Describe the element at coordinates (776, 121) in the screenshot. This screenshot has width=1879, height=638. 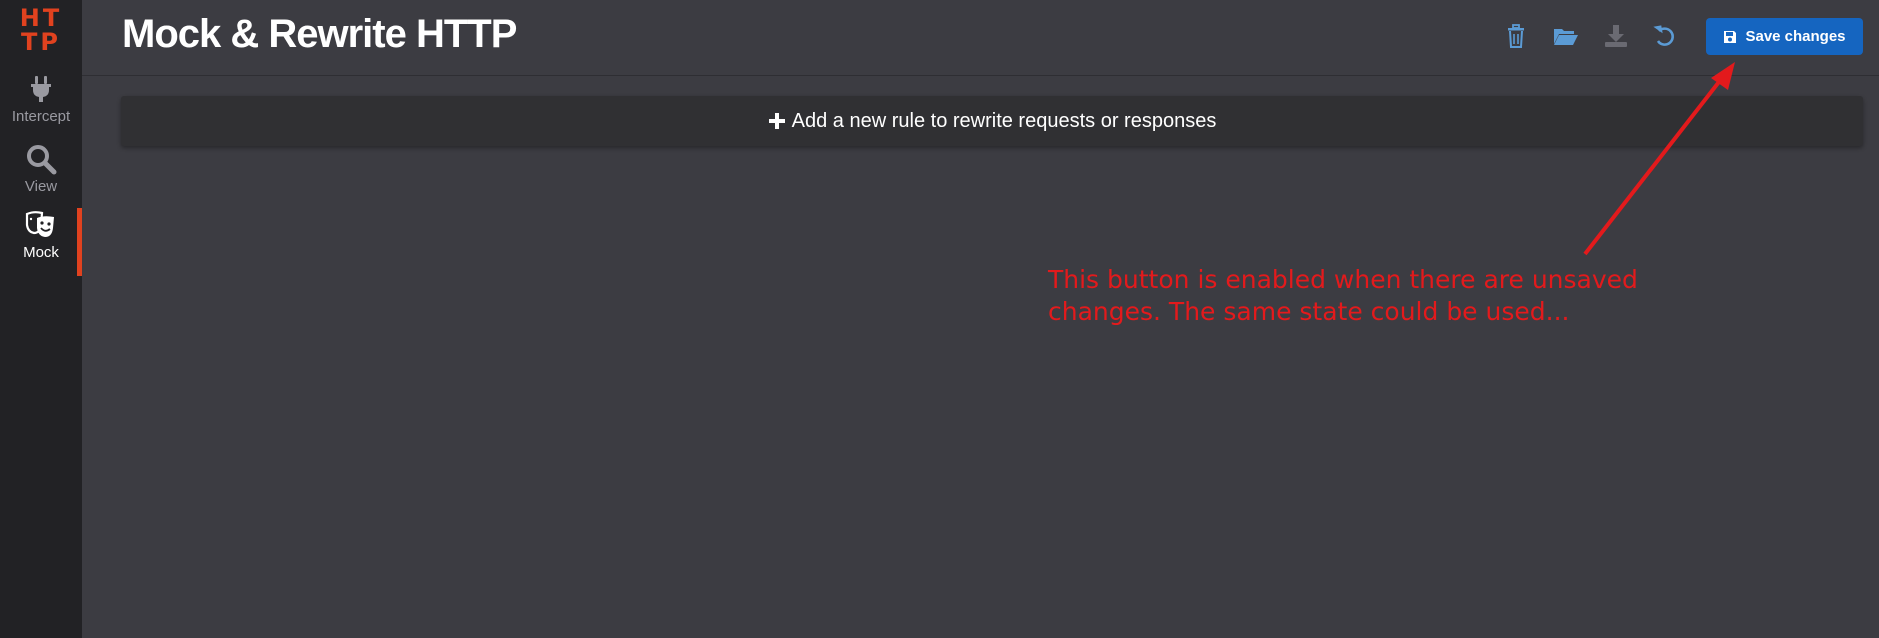
I see `plus-icon` at that location.